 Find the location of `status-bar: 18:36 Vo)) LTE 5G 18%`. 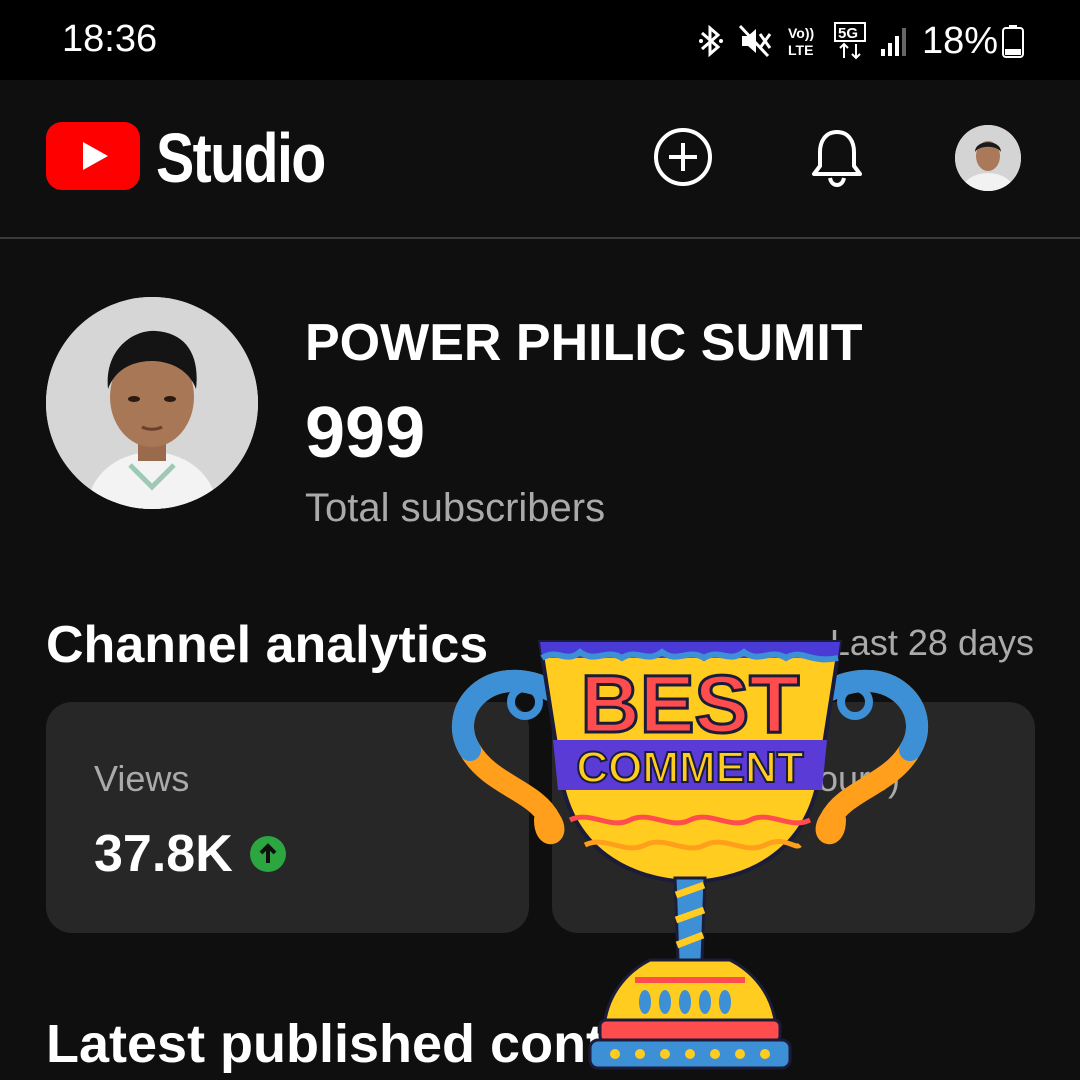

status-bar: 18:36 Vo)) LTE 5G 18% is located at coordinates (540, 40).